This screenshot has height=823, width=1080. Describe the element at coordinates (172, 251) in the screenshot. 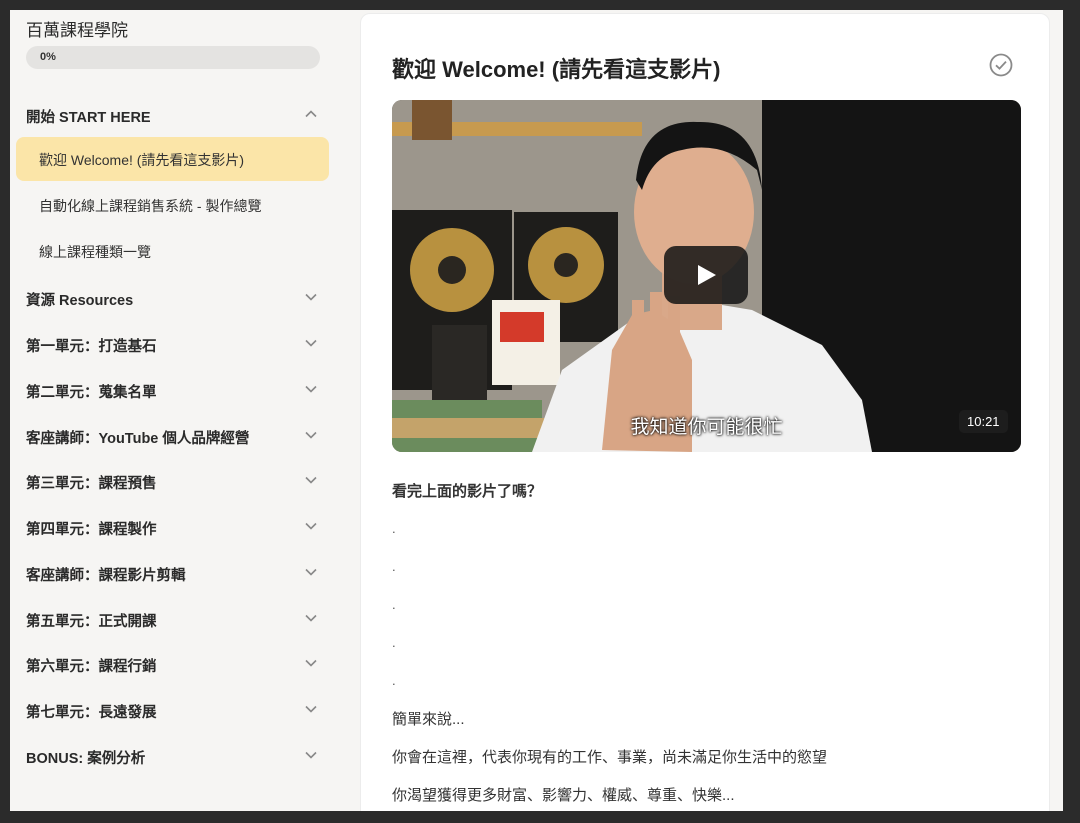

I see `lesson-item-course-types: 線上課程種類一覽` at that location.